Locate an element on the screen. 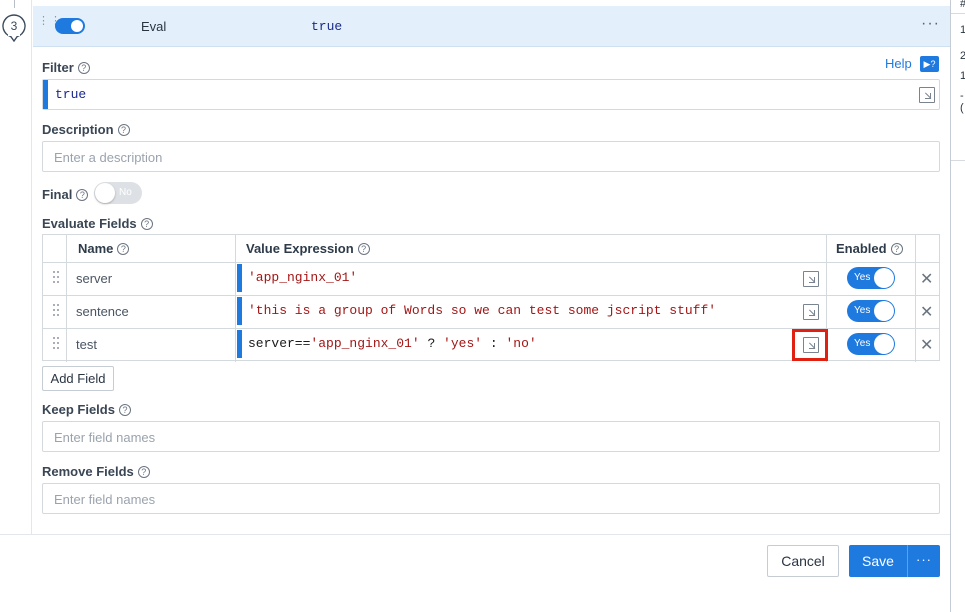 Image resolution: width=965 pixels, height=612 pixels. expression-token: 'yes' is located at coordinates (463, 343).